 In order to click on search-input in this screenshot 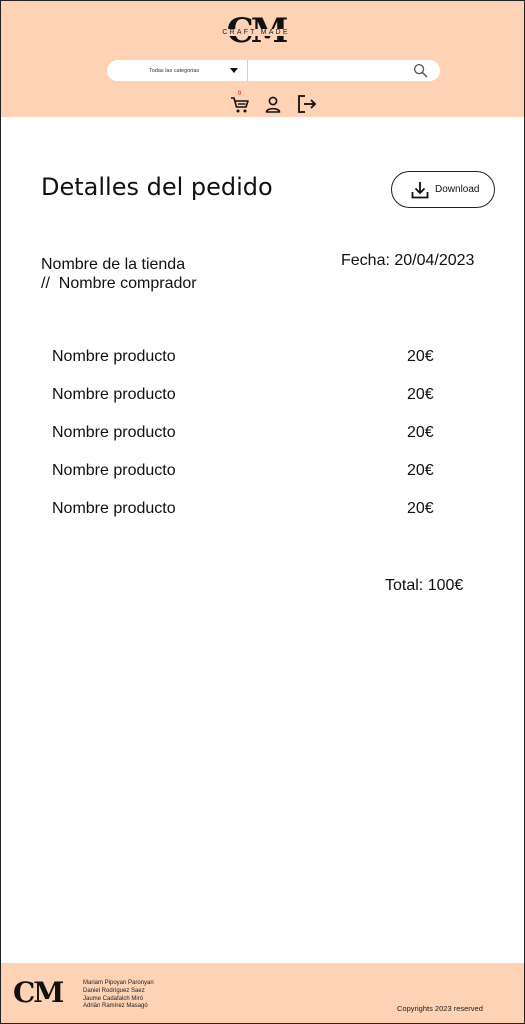, I will do `click(344, 70)`.